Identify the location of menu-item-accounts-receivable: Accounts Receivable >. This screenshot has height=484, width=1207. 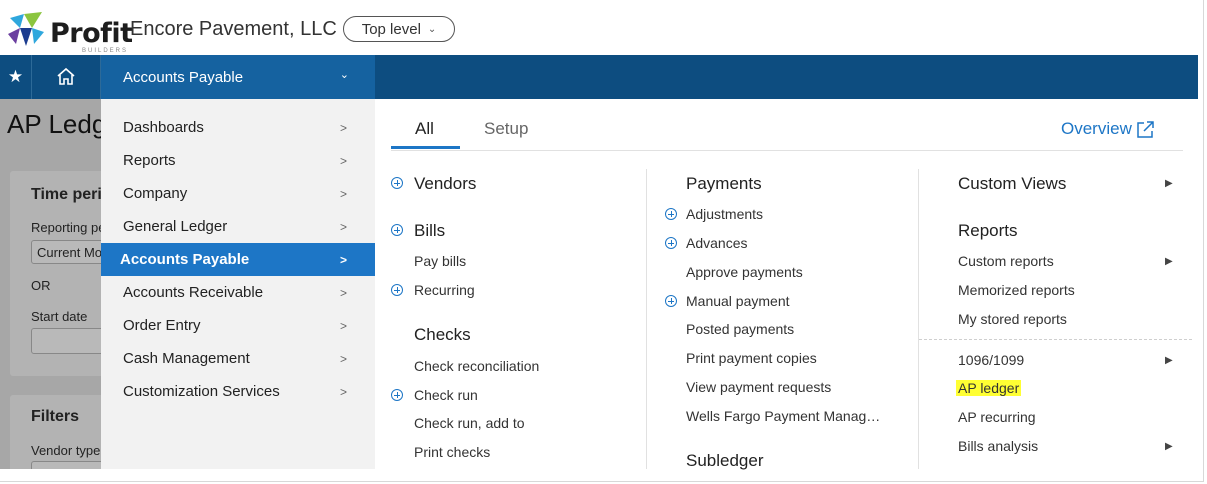
(238, 292).